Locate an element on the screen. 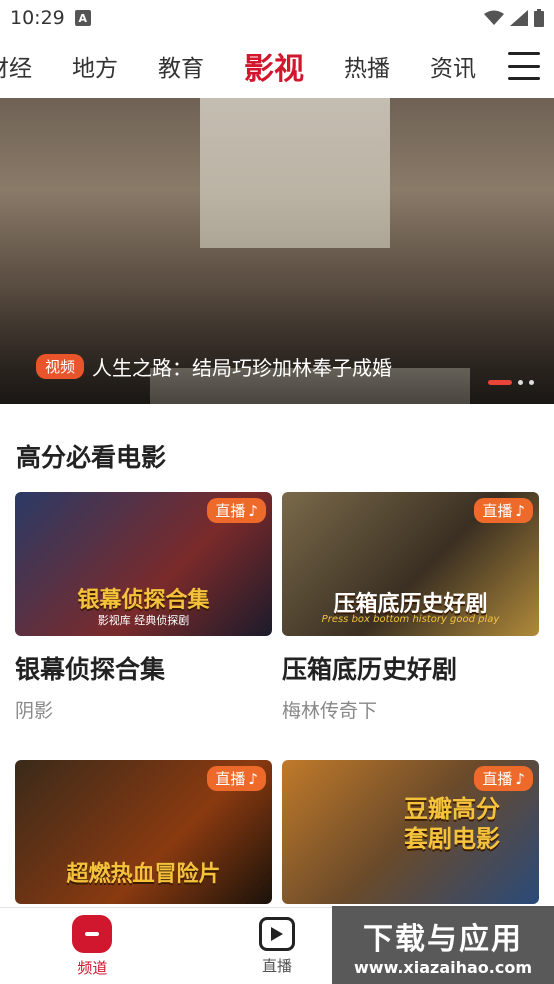 Image resolution: width=554 pixels, height=984 pixels. movie-card: 直播 ♪ 豆瓣高分套剧电影 is located at coordinates (410, 832).